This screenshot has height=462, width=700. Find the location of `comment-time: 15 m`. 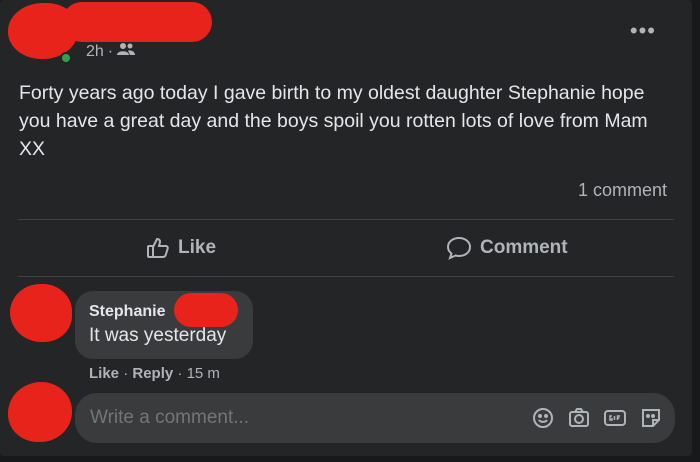

comment-time: 15 m is located at coordinates (203, 373).